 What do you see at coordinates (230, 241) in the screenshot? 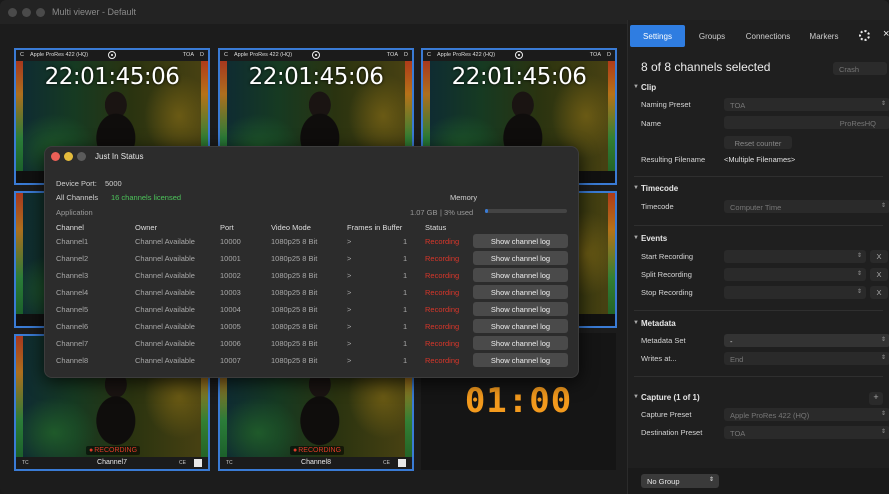
I see `row-port: 10000` at bounding box center [230, 241].